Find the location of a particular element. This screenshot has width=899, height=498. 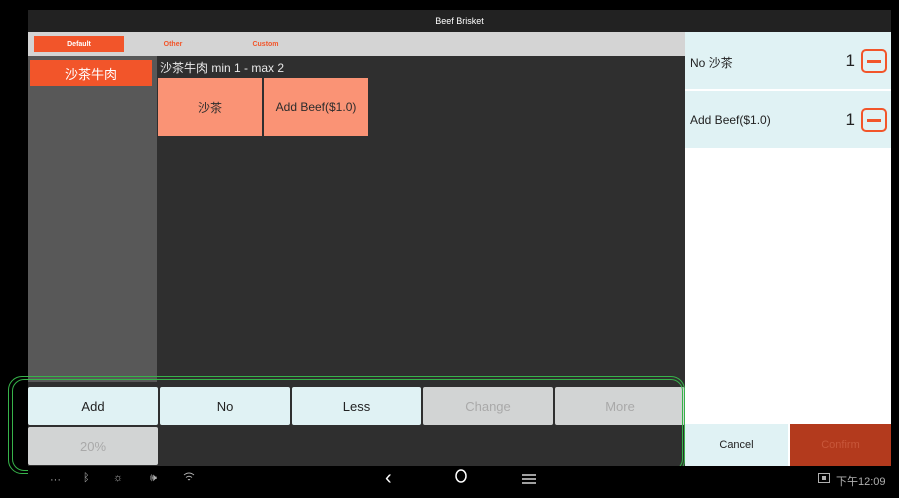

category-item: 沙茶牛肉 is located at coordinates (91, 73).